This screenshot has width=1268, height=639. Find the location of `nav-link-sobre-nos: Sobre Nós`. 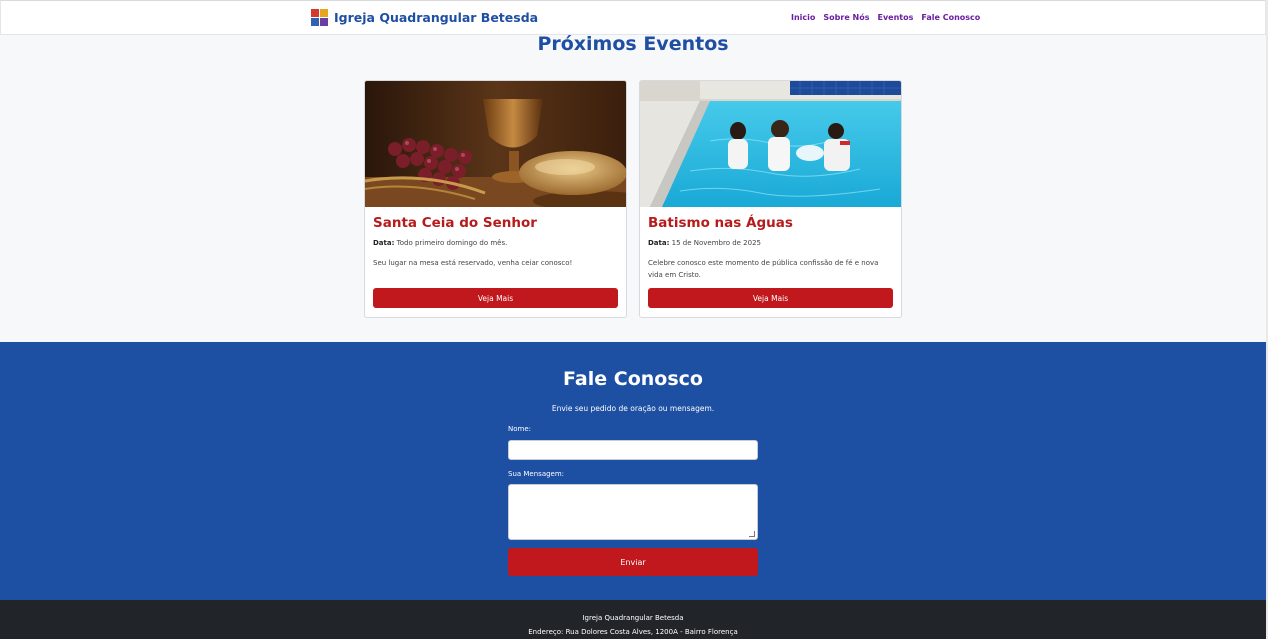

nav-link-sobre-nos: Sobre Nós is located at coordinates (846, 17).